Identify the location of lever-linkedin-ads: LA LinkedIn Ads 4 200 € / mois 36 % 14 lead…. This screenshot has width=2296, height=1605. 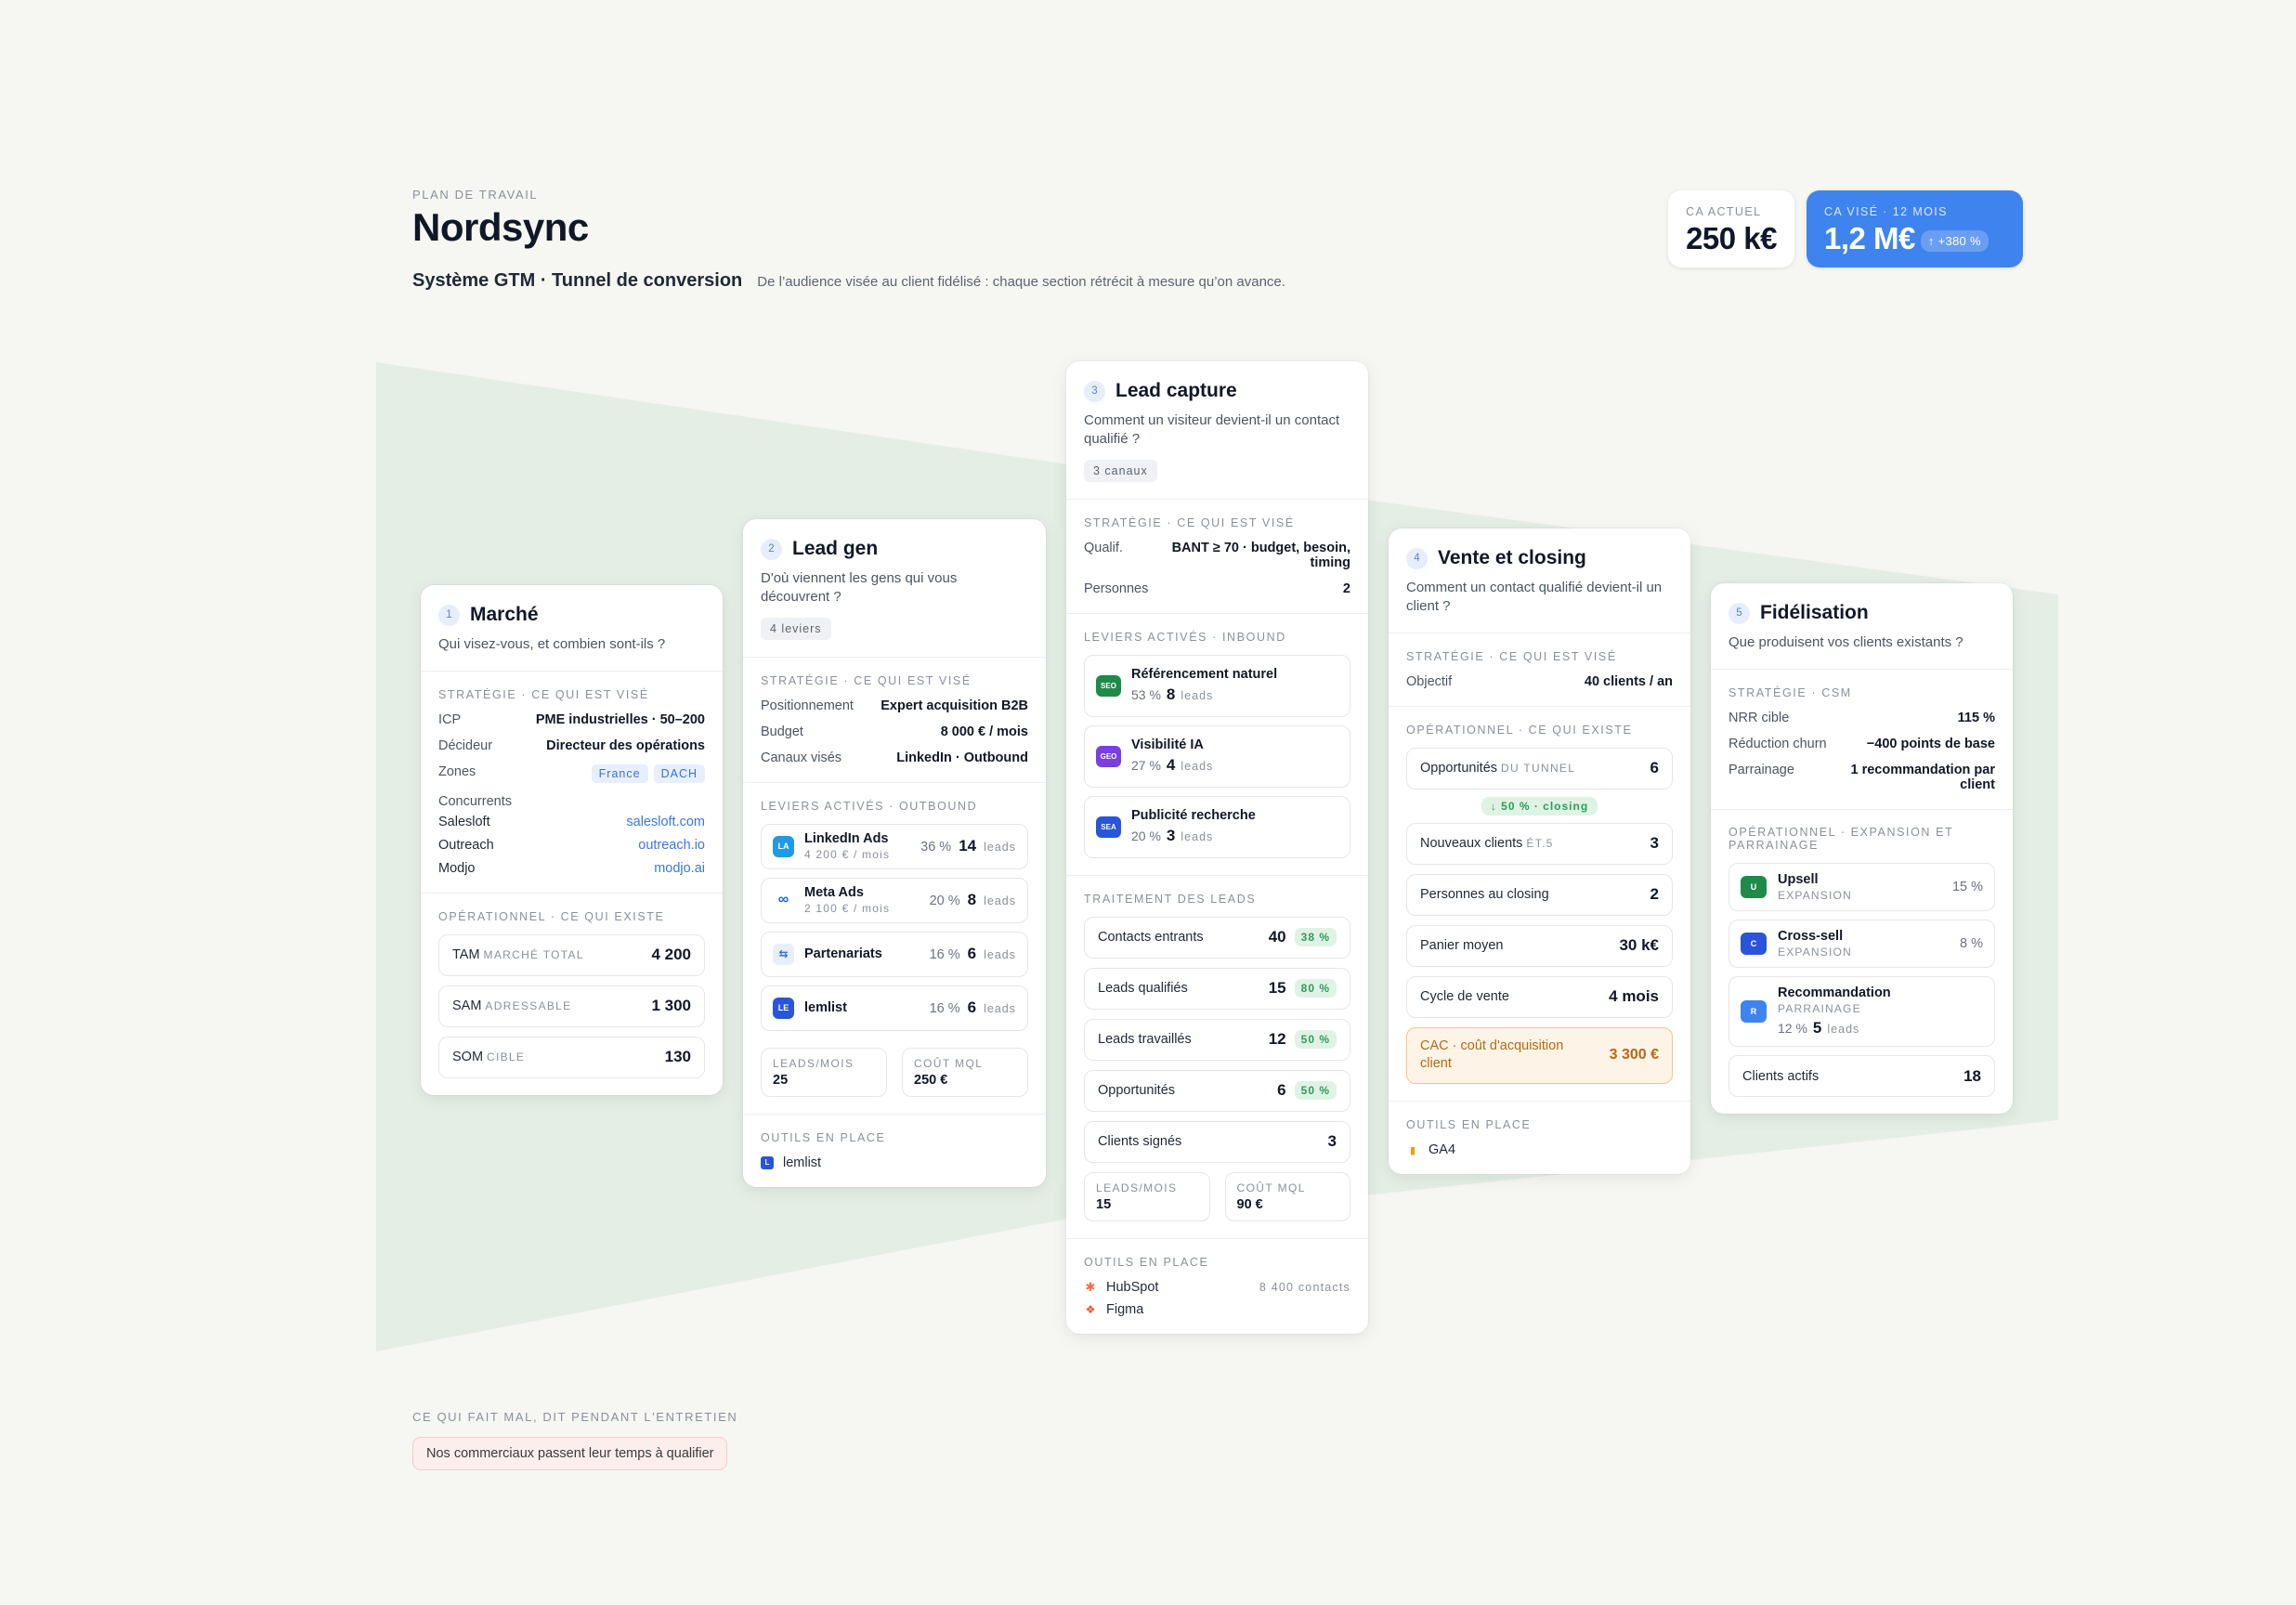
(894, 846).